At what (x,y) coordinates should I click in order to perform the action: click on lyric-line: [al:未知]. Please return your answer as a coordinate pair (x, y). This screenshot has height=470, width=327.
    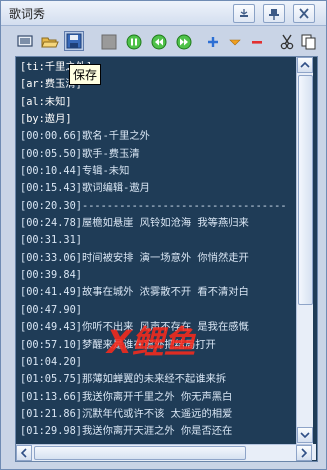
    Looking at the image, I should click on (159, 102).